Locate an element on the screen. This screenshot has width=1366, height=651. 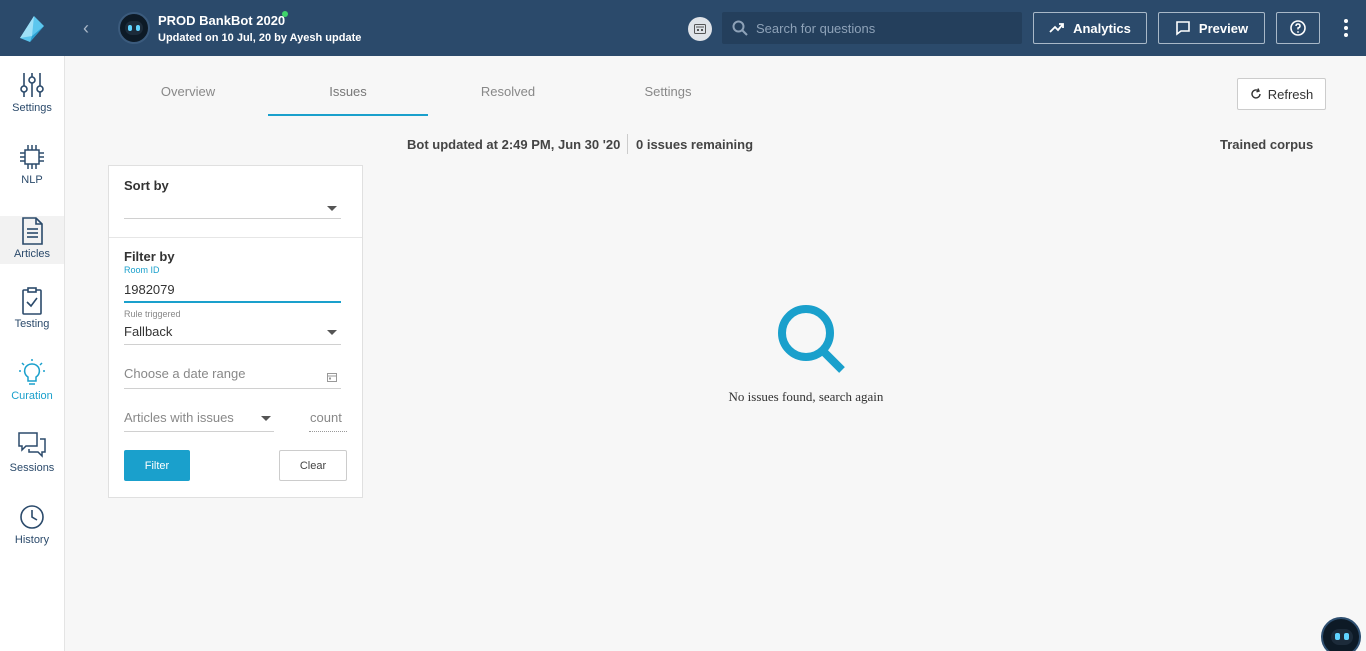
help-button is located at coordinates (1298, 28).